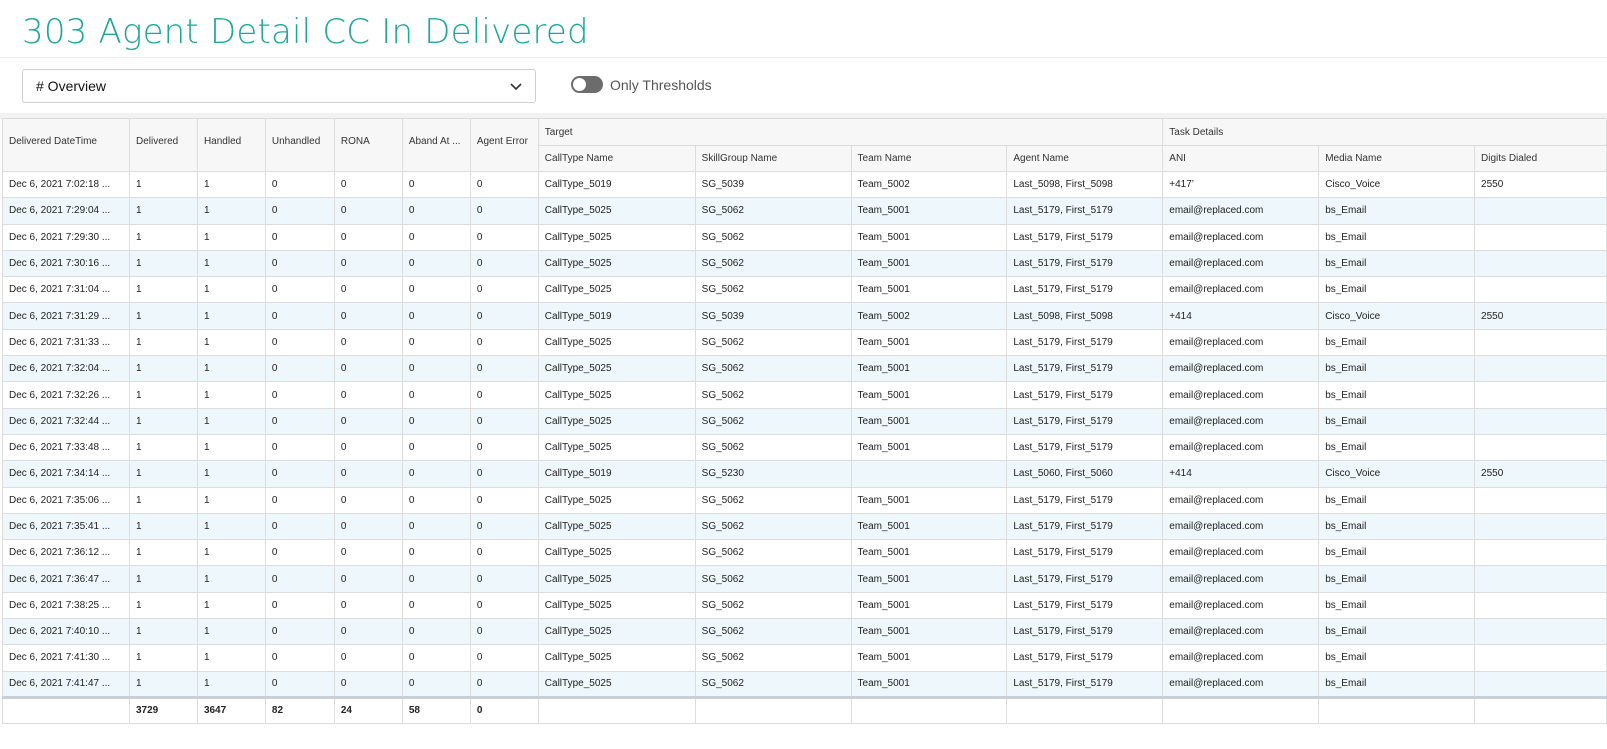  What do you see at coordinates (929, 185) in the screenshot?
I see `cell-team: Team_5002` at bounding box center [929, 185].